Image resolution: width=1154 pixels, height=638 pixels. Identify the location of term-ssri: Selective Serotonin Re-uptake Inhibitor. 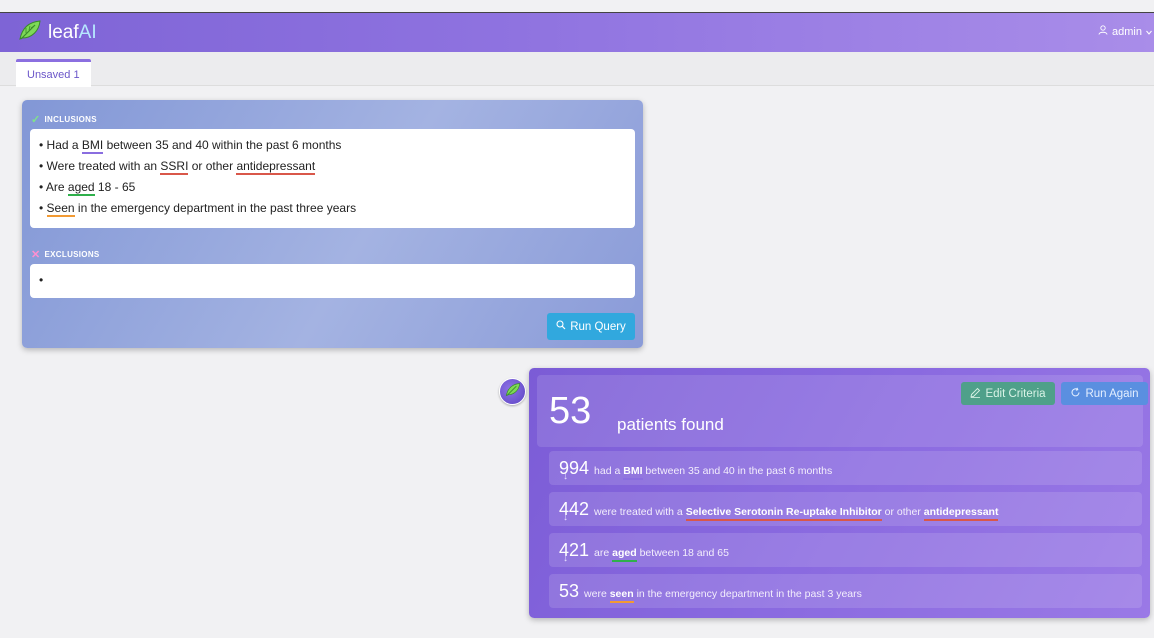
(783, 513).